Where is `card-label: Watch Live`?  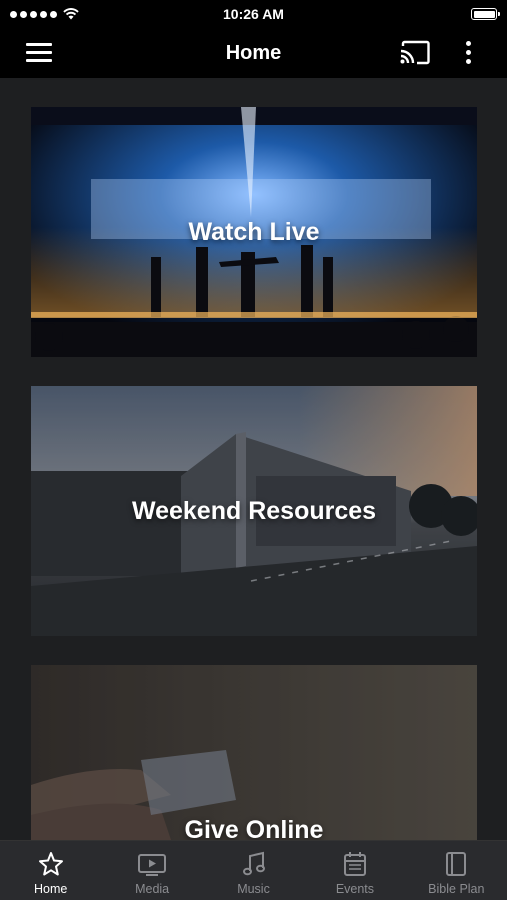
card-label: Watch Live is located at coordinates (254, 231).